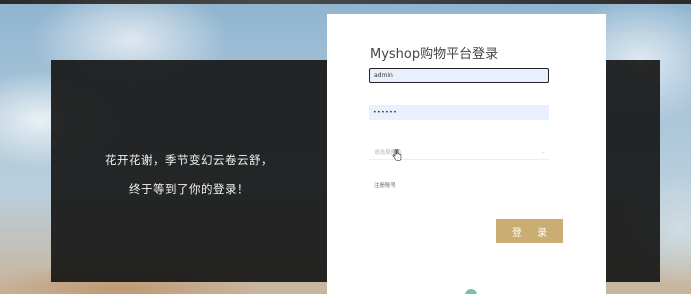  What do you see at coordinates (434, 54) in the screenshot?
I see `login-title: Myshop购物平台登录` at bounding box center [434, 54].